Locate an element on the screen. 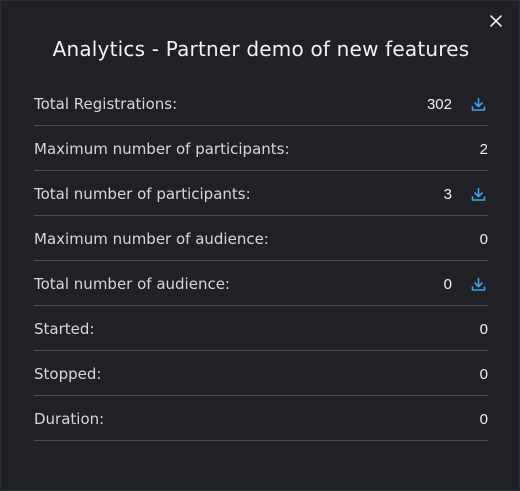 This screenshot has width=520, height=491. row-label: Total number of participants: is located at coordinates (142, 194).